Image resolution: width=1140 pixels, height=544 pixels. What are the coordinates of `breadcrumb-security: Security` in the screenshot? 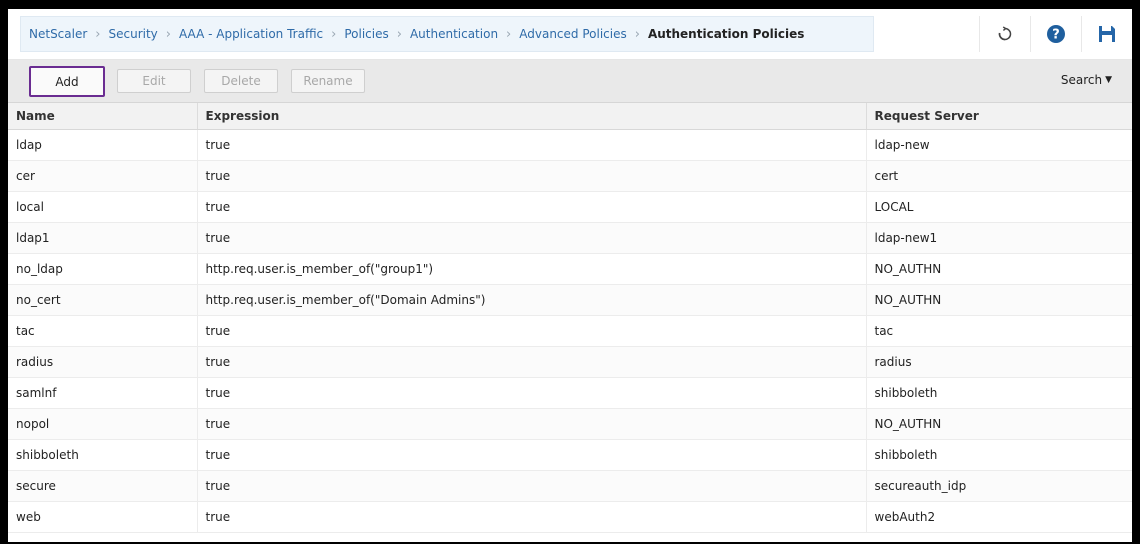 It's located at (133, 34).